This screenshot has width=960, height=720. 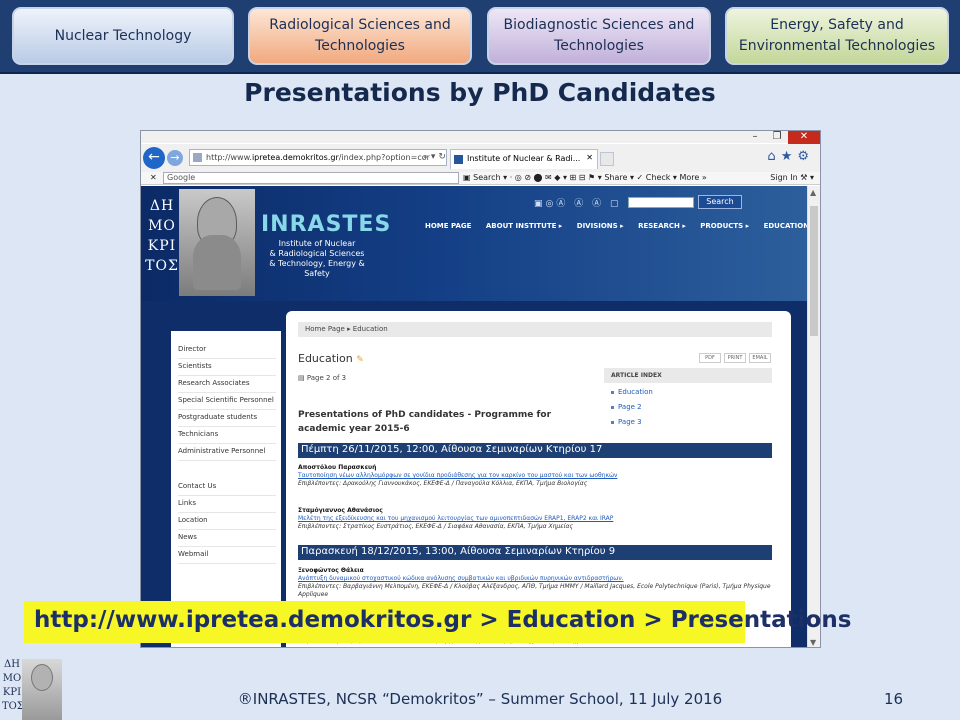 I want to click on window-titlebar: – ❐ ✕, so click(x=480, y=137).